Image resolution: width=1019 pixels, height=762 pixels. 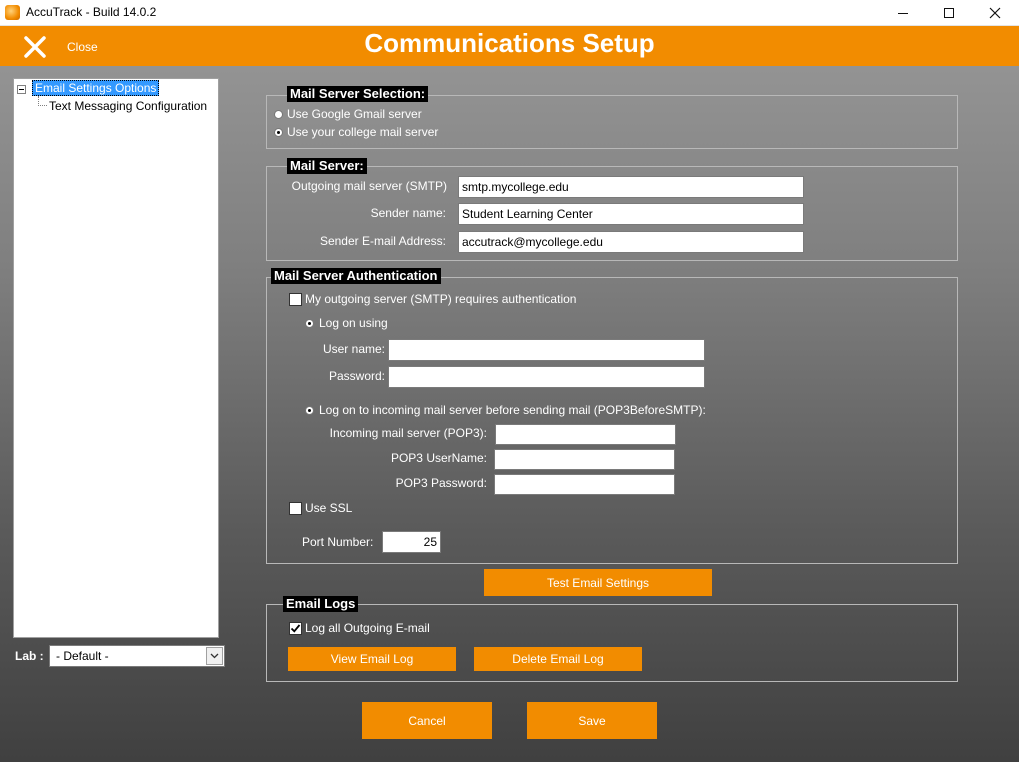 I want to click on tree-item-text-messaging: Text Messaging Configuration, so click(x=128, y=106).